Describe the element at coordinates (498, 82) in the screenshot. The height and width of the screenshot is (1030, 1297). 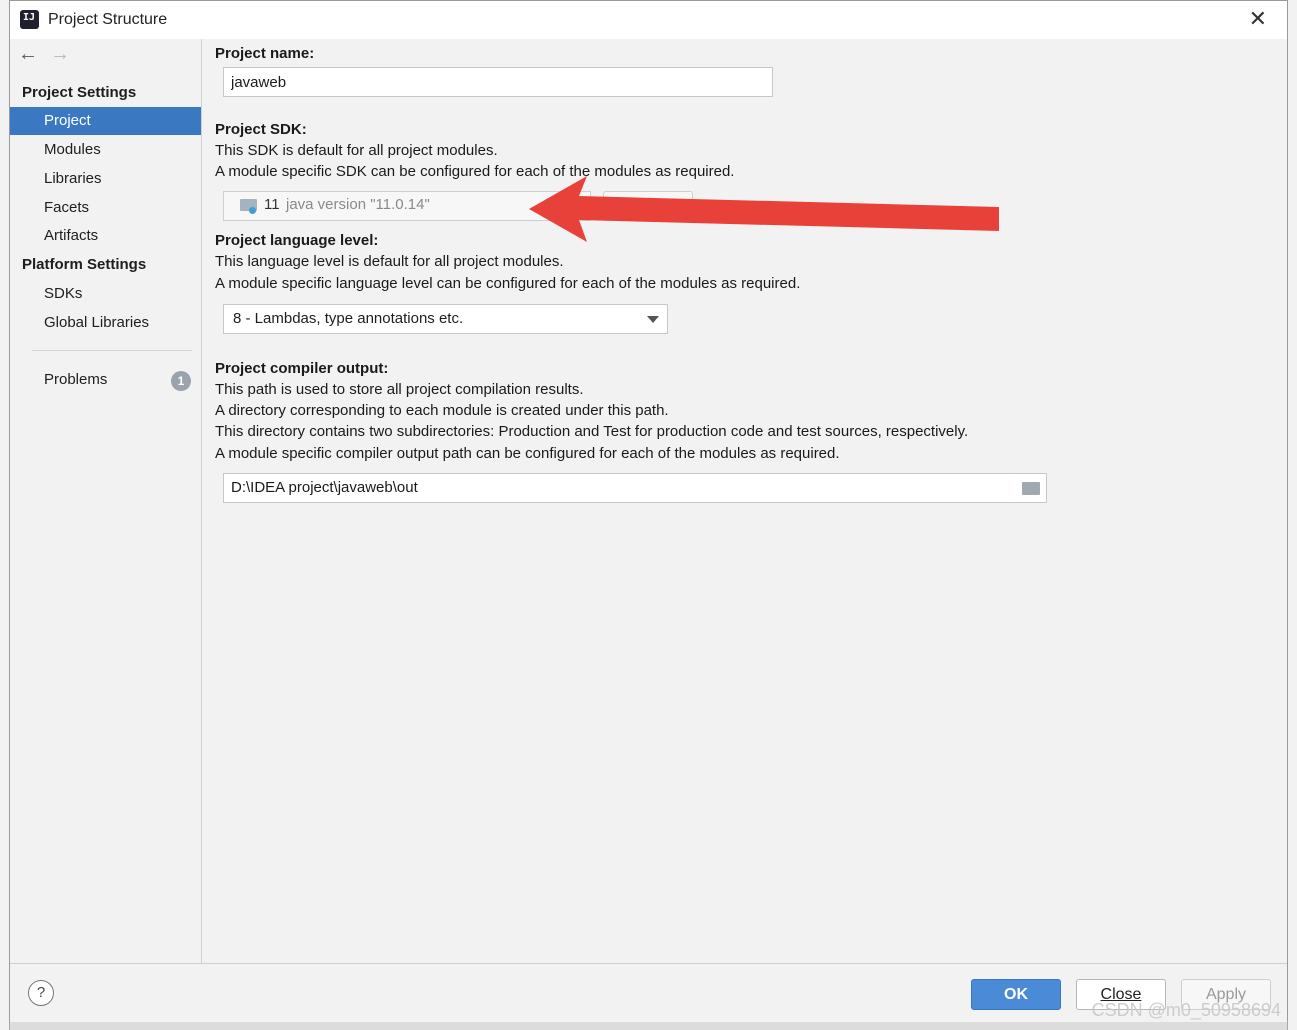
I see `project-name-input` at that location.